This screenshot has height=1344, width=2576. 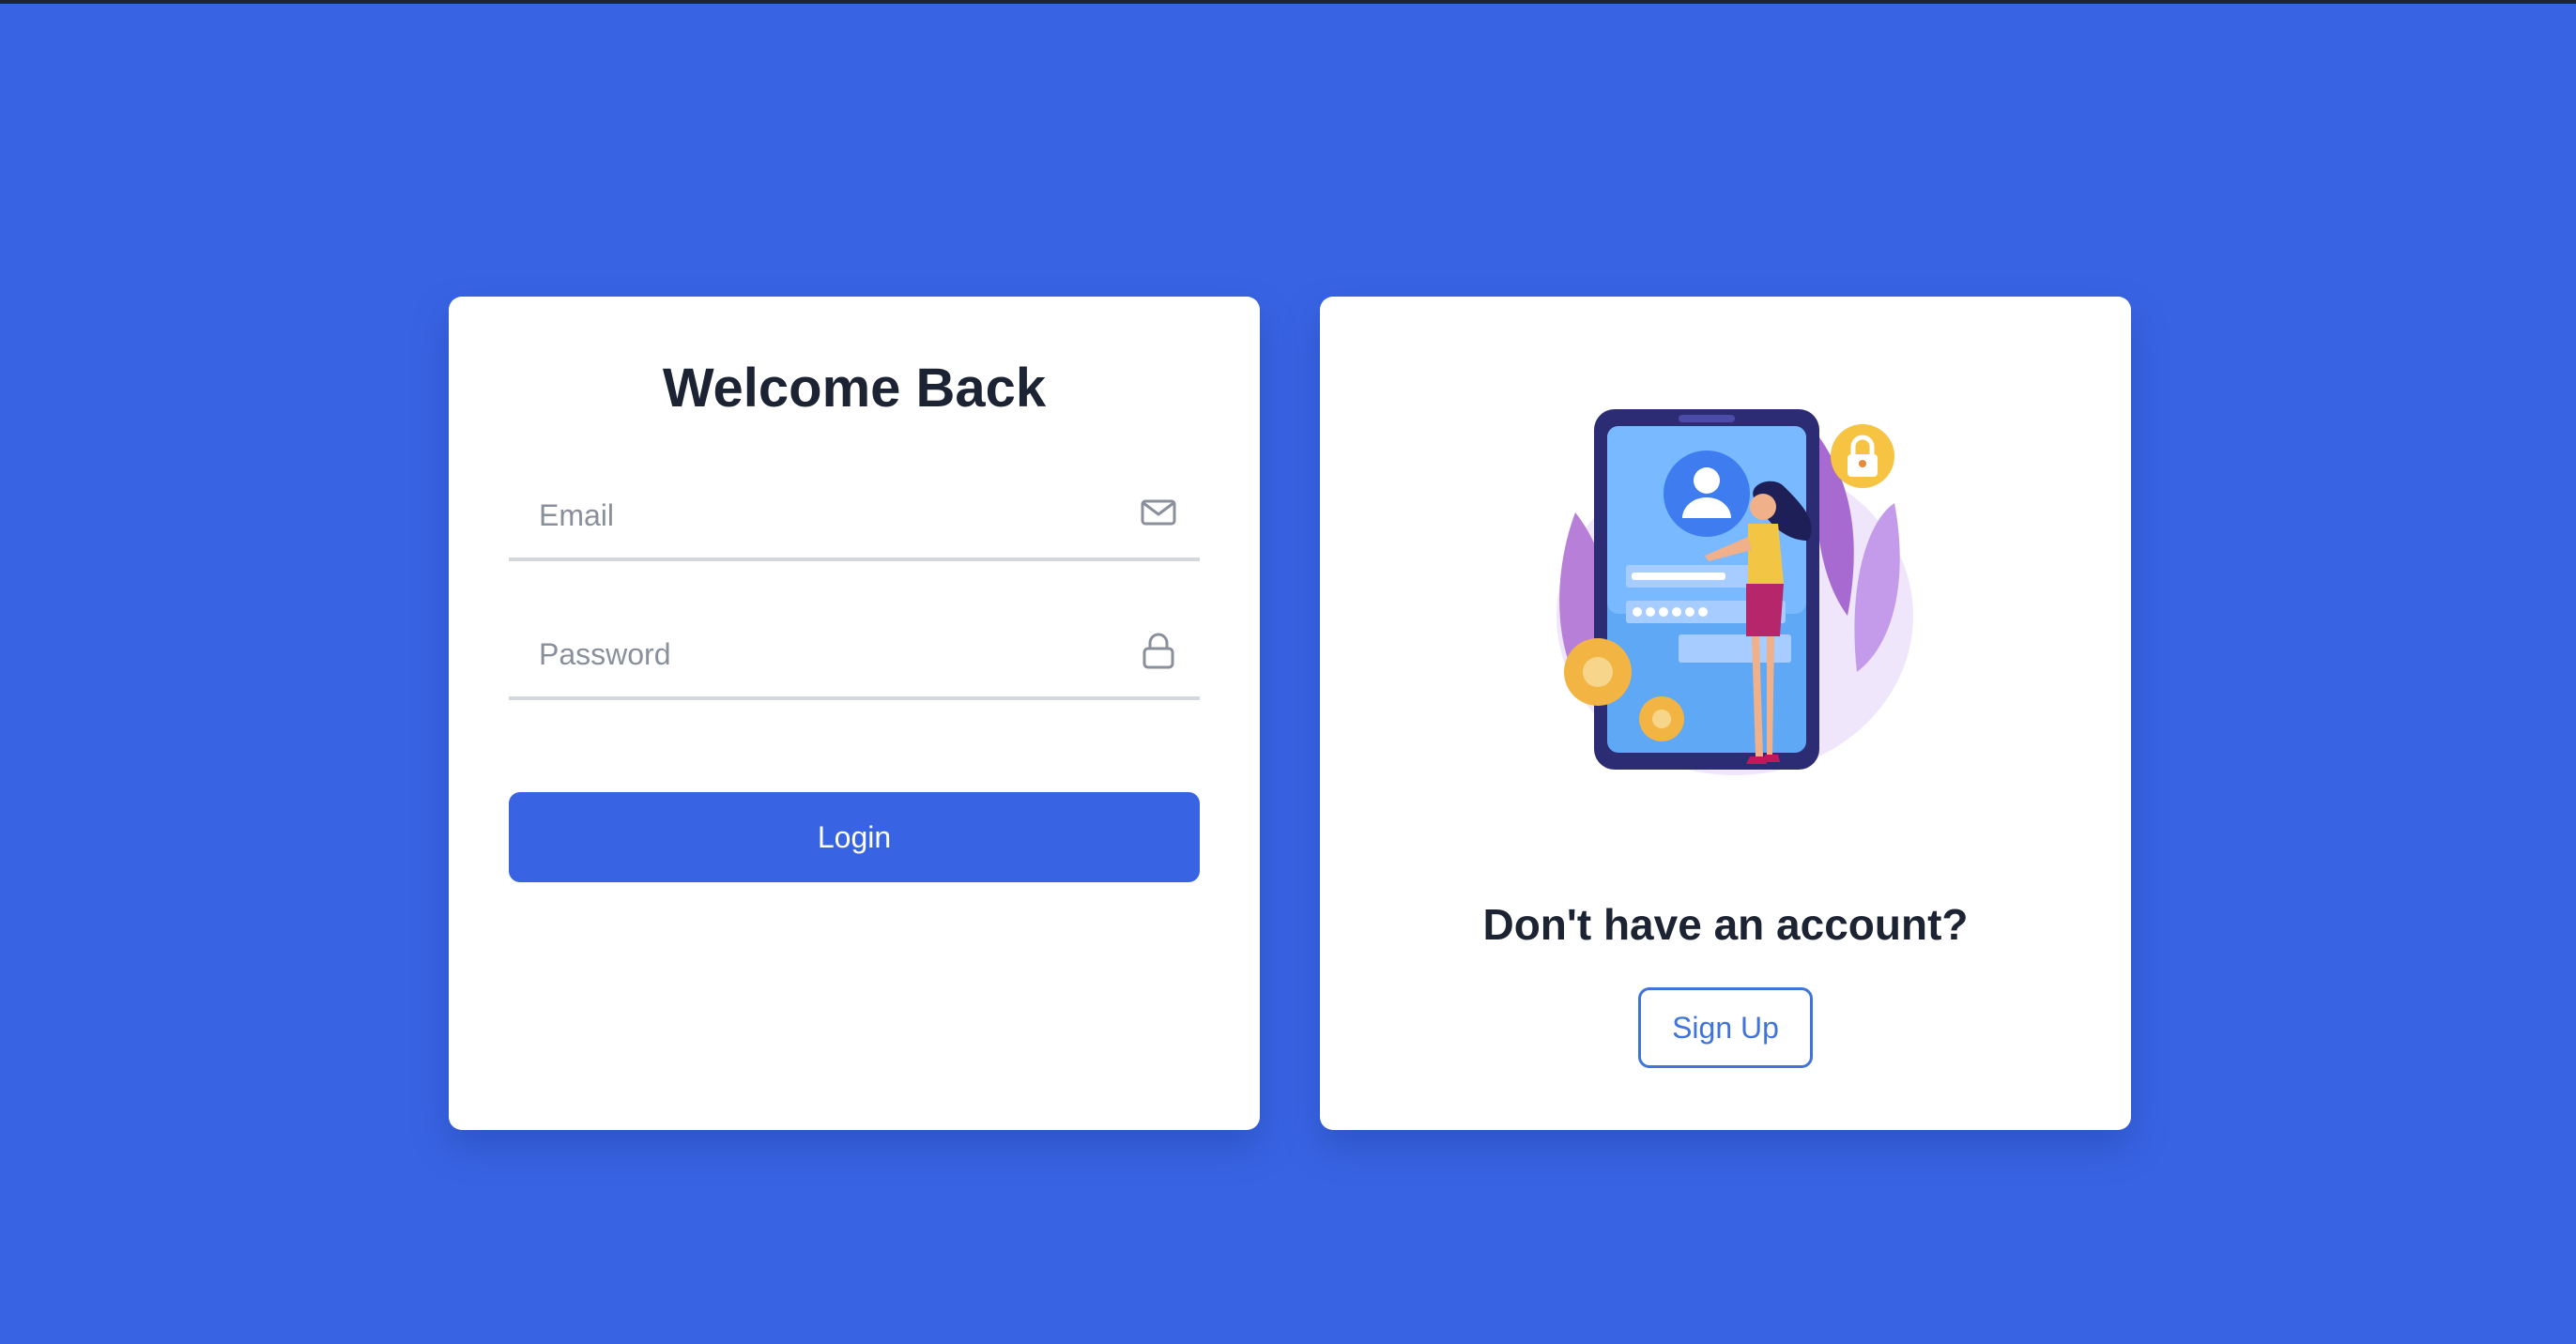 I want to click on email-field-wrapper, so click(x=855, y=517).